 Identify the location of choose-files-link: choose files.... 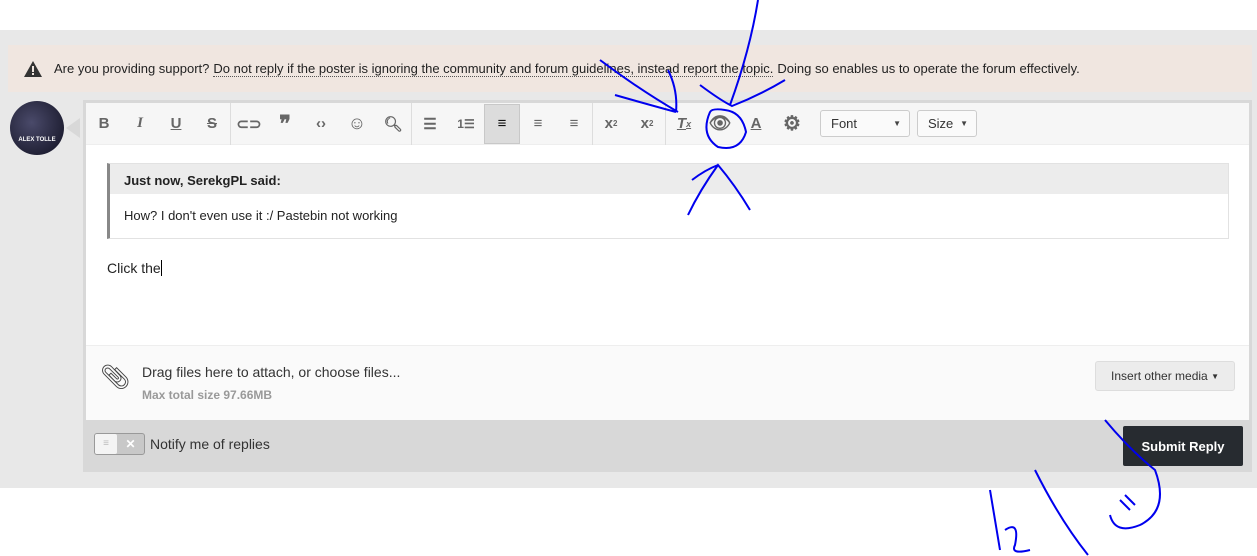
(358, 372).